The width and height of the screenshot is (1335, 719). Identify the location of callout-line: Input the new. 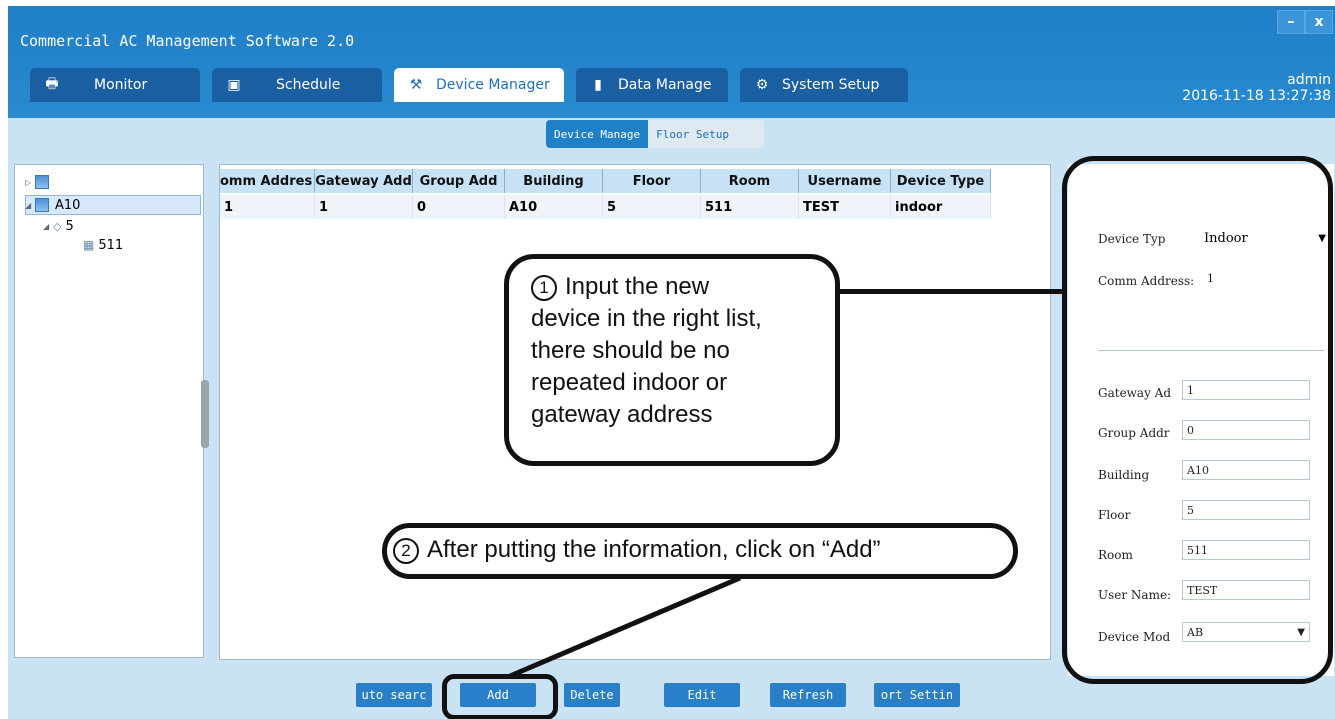
(637, 286).